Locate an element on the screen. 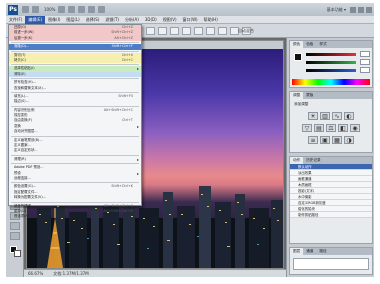 The image size is (380, 284). edit-menu-item: 清除(E) is located at coordinates (75, 74).